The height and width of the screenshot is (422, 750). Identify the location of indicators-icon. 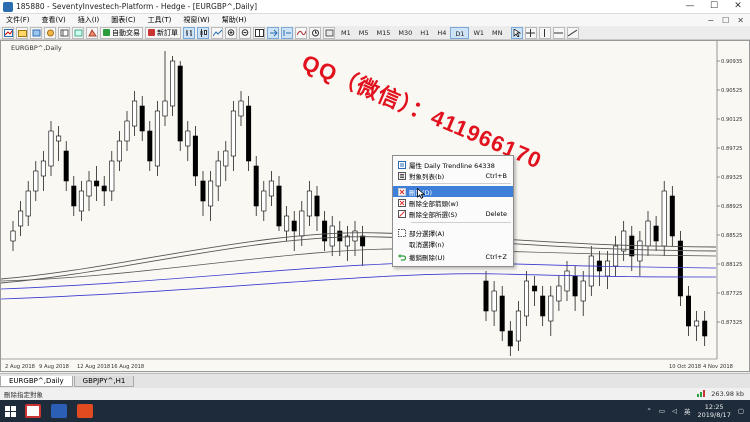
(301, 32).